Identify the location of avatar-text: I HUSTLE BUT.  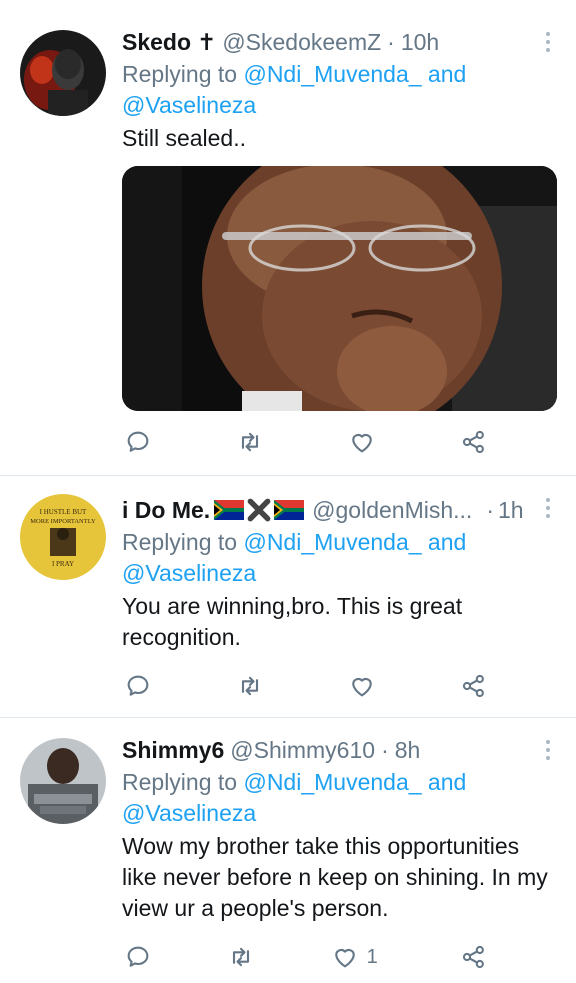
(63, 512).